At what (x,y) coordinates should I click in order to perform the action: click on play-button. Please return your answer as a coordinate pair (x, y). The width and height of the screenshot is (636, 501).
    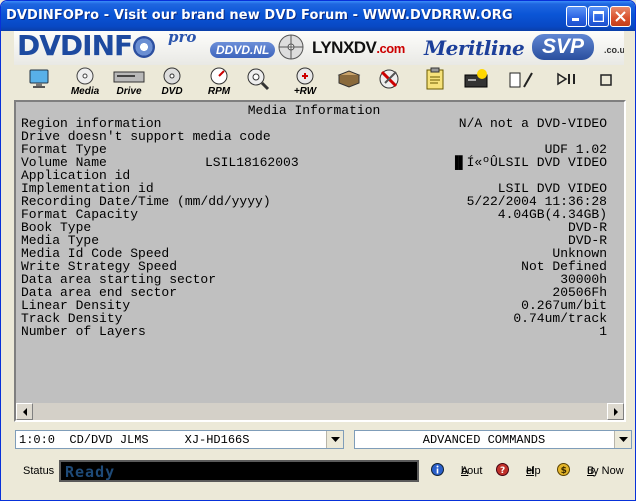
    Looking at the image, I should click on (567, 82).